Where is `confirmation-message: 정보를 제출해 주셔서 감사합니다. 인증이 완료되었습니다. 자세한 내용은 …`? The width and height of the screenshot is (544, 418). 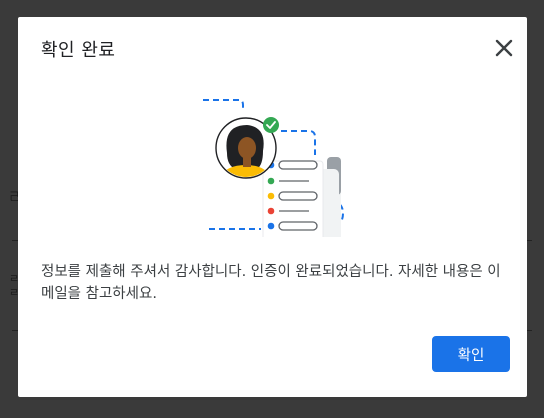
confirmation-message: 정보를 제출해 주셔서 감사합니다. 인증이 완료되었습니다. 자세한 내용은 … is located at coordinates (271, 283).